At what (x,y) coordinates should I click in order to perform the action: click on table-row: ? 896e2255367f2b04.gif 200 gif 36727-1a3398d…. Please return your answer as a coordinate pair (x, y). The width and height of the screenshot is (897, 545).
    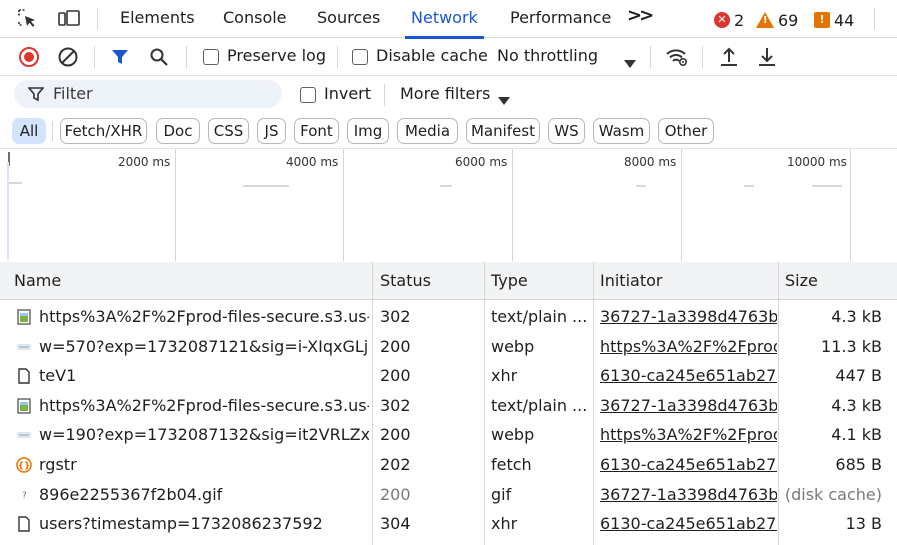
    Looking at the image, I should click on (448, 495).